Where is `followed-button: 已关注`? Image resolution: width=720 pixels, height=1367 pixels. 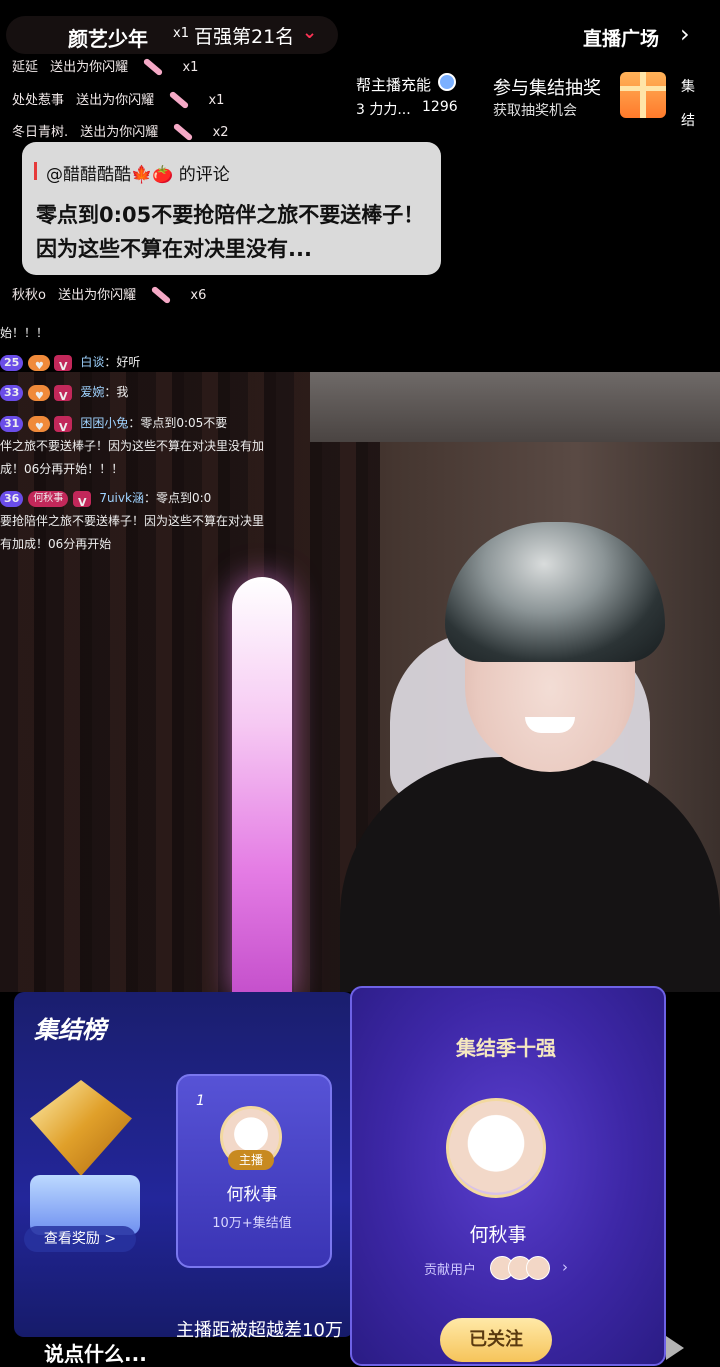 followed-button: 已关注 is located at coordinates (496, 1340).